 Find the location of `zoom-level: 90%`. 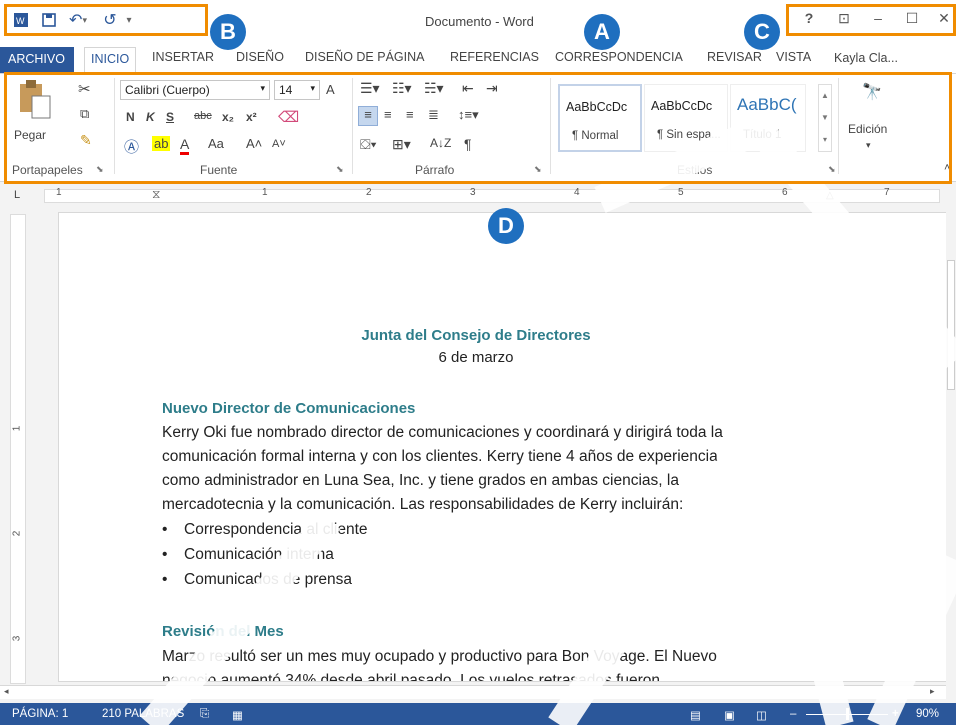

zoom-level: 90% is located at coordinates (927, 714).